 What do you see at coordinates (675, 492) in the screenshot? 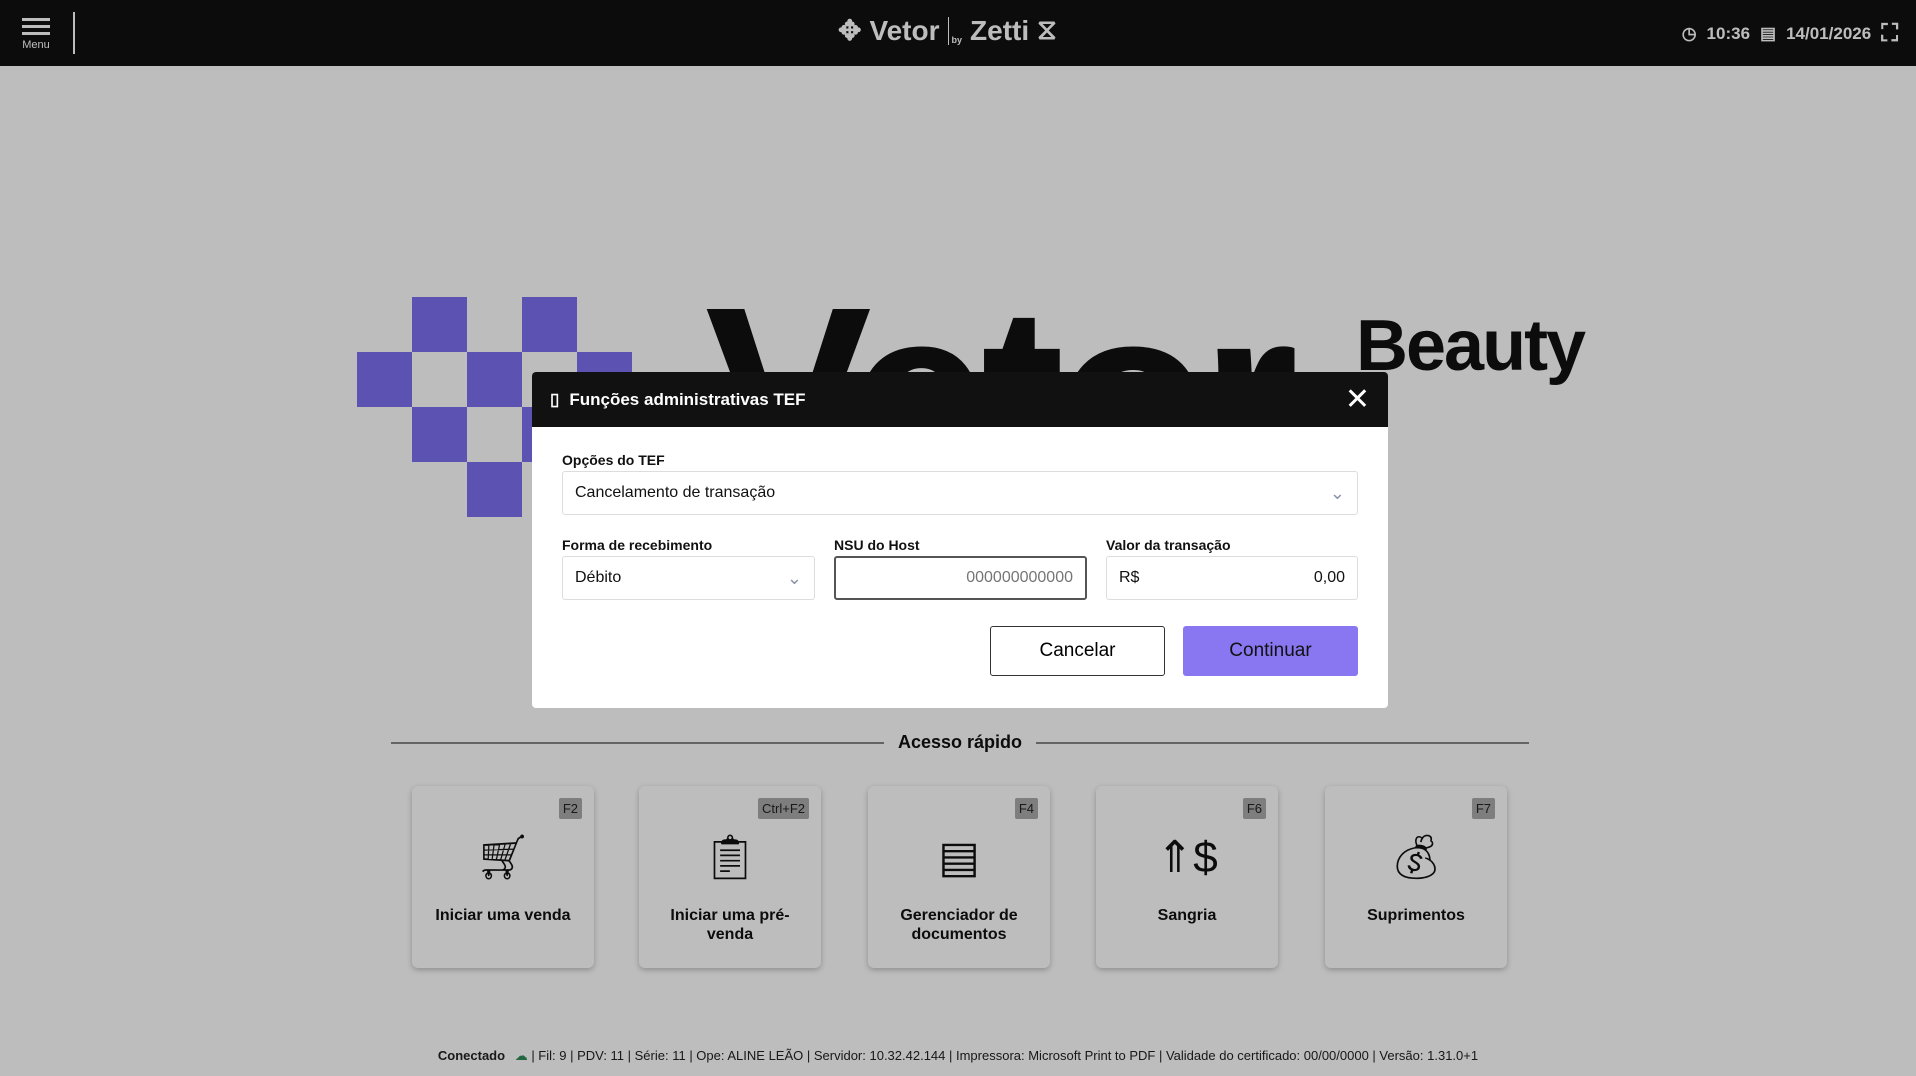
I see `tef-options-value: Cancelamento de transação` at bounding box center [675, 492].